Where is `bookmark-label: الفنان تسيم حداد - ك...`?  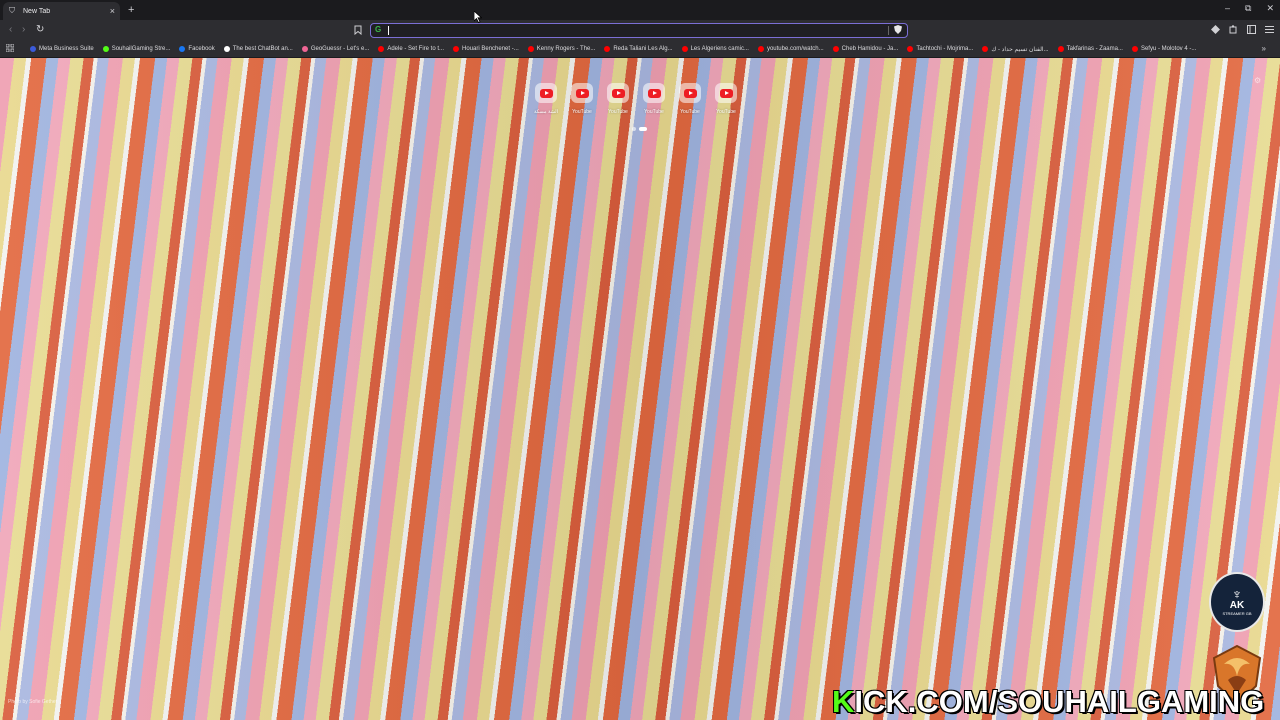
bookmark-label: الفنان تسيم حداد - ك... is located at coordinates (1020, 49).